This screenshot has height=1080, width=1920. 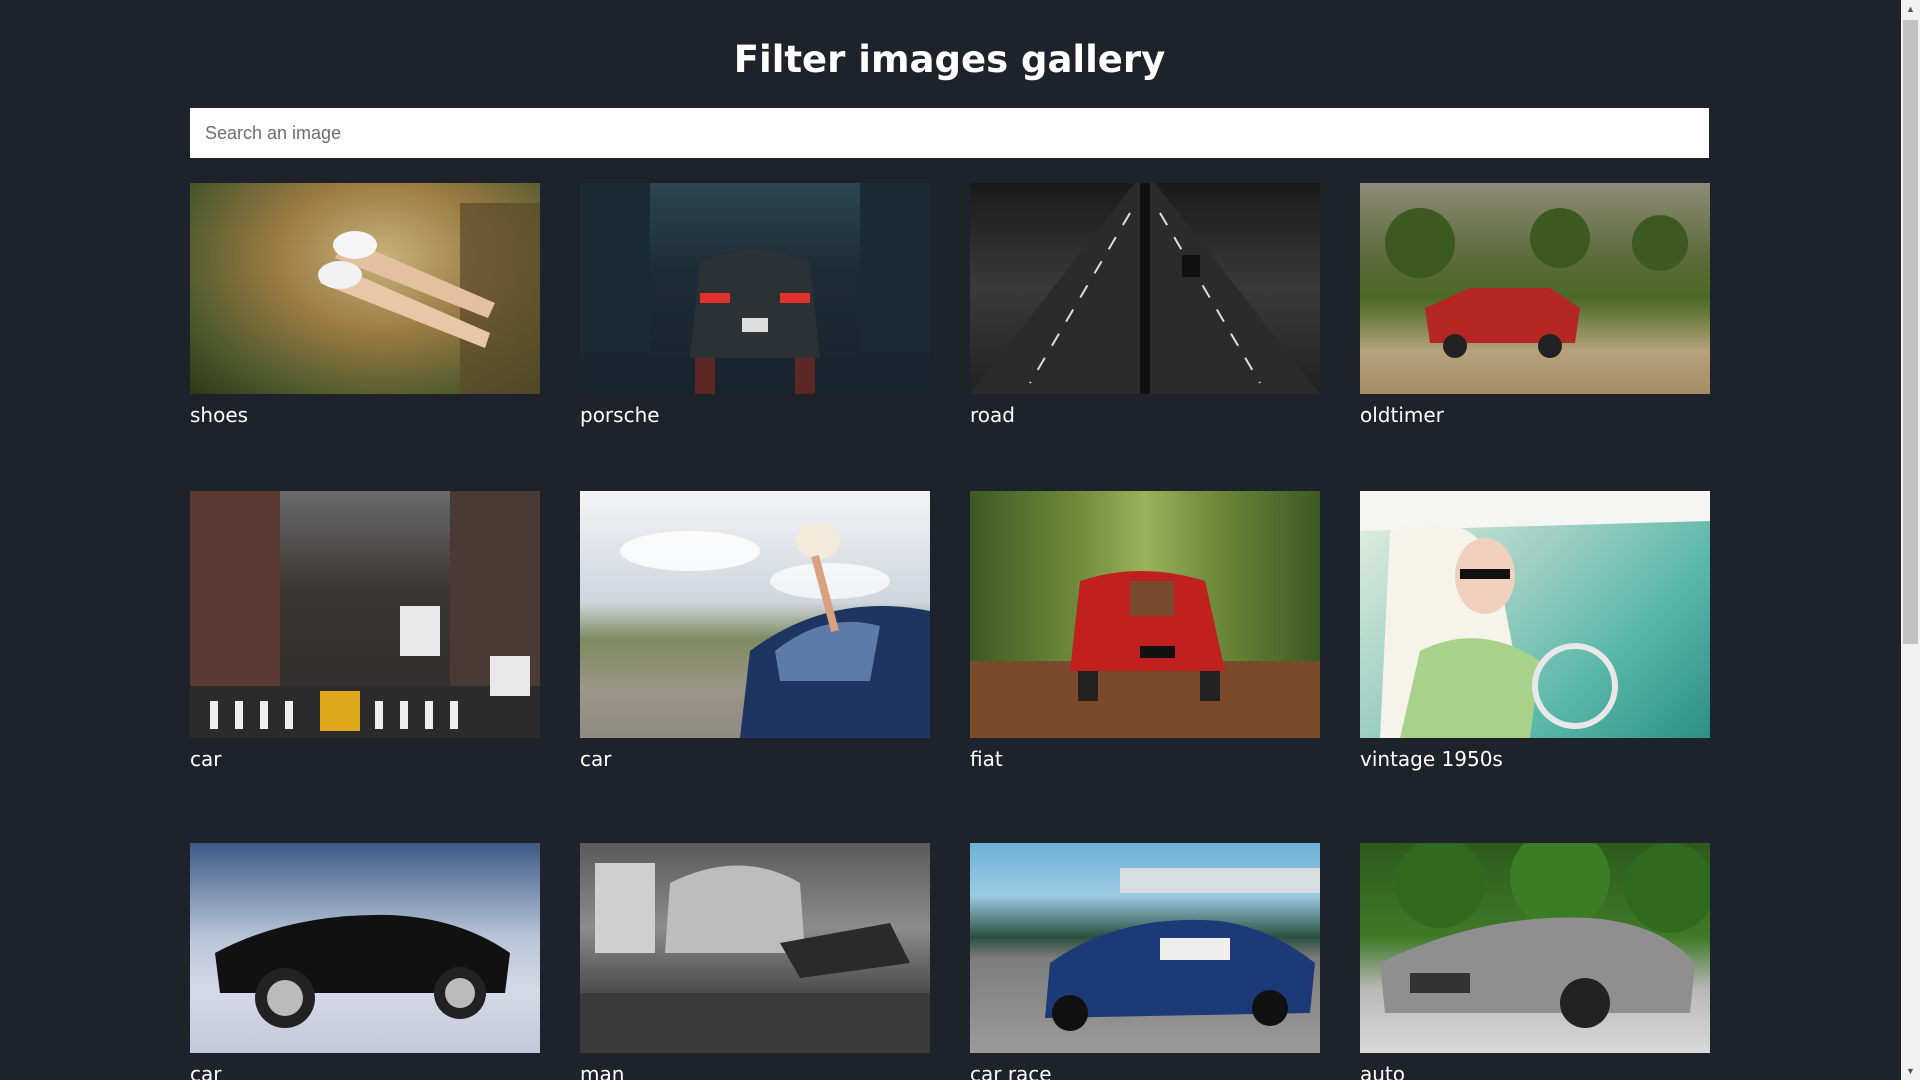 I want to click on vertical-scrollbar: ▲ ▼, so click(x=1910, y=540).